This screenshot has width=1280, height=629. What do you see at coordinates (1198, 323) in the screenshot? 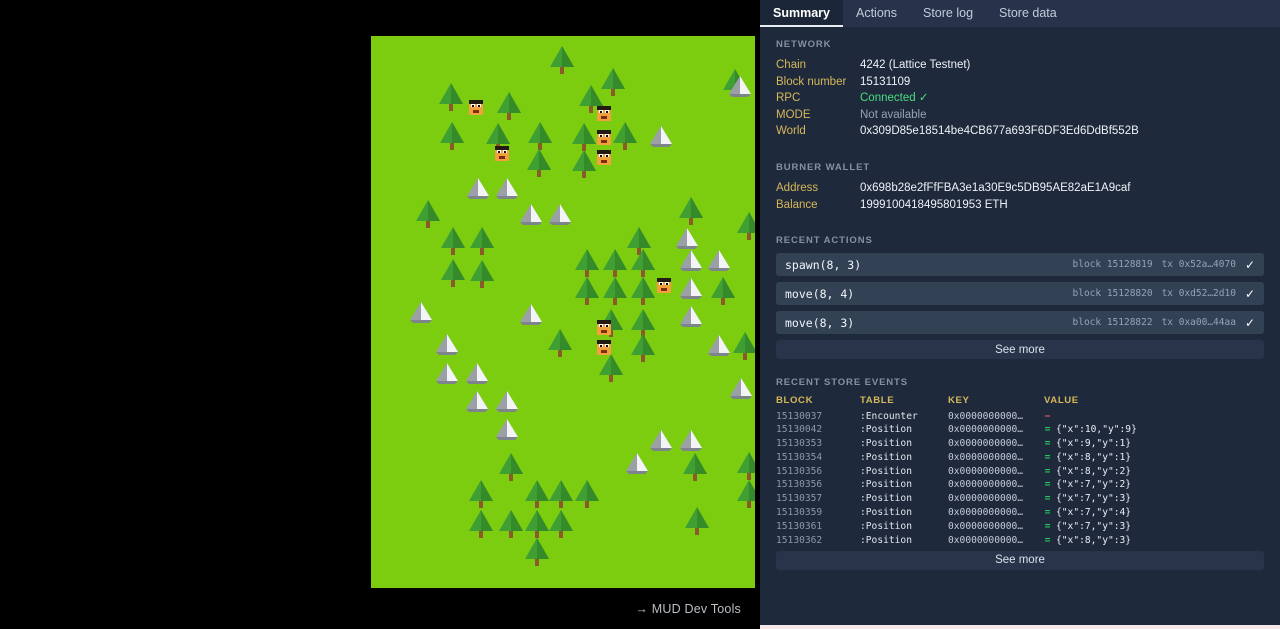
I see `action-tx-hash: tx 0xa00…44aa` at bounding box center [1198, 323].